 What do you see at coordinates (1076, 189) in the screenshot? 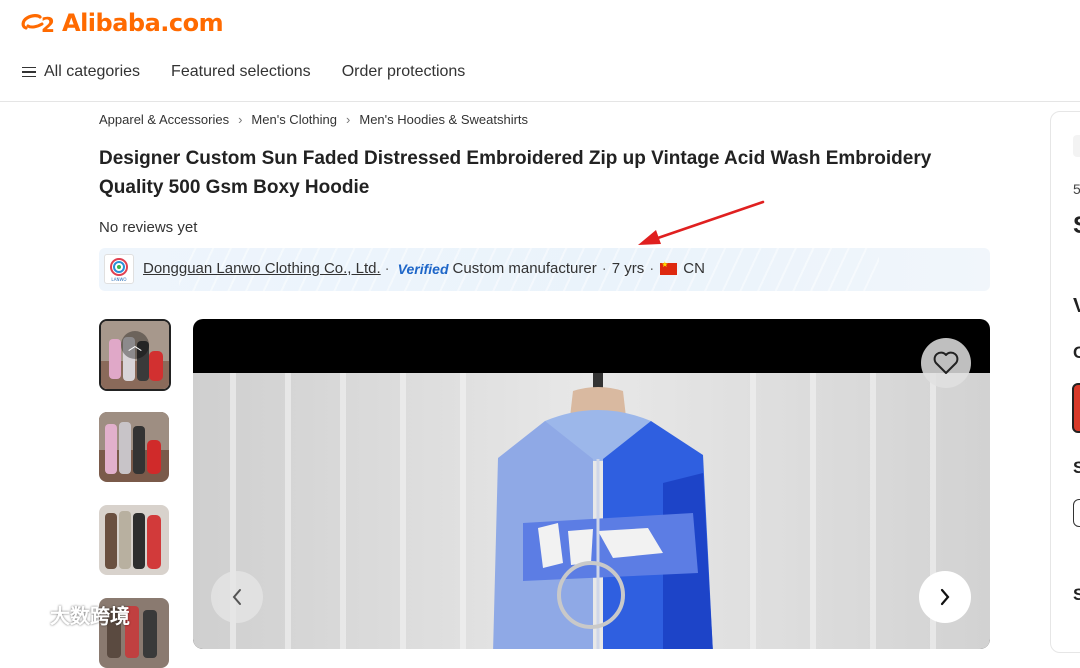
I see `purchase-panel-text: 5` at bounding box center [1076, 189].